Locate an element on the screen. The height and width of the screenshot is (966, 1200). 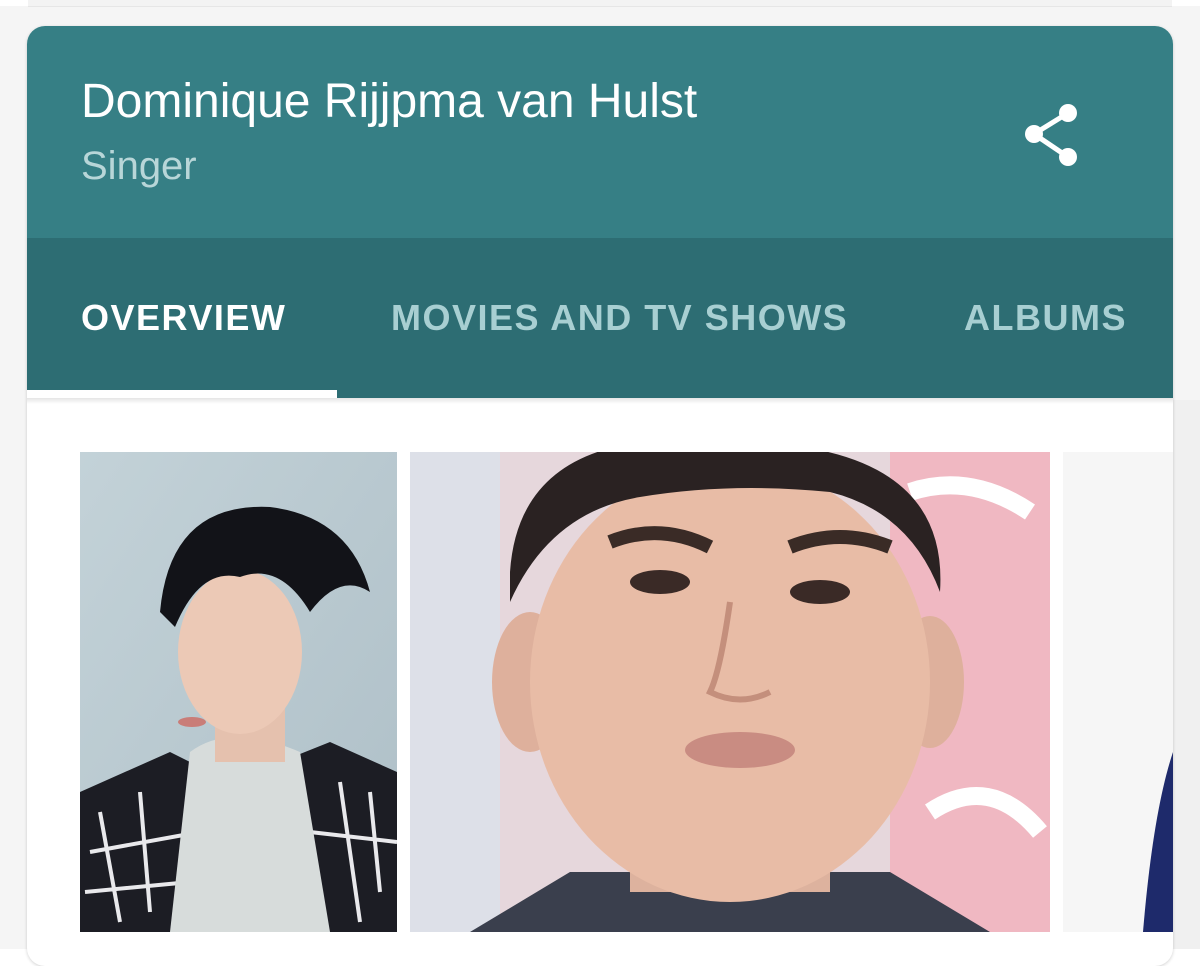
tab-movies-and-tv-shows: MOVIES AND TV SHOWS is located at coordinates (619, 318).